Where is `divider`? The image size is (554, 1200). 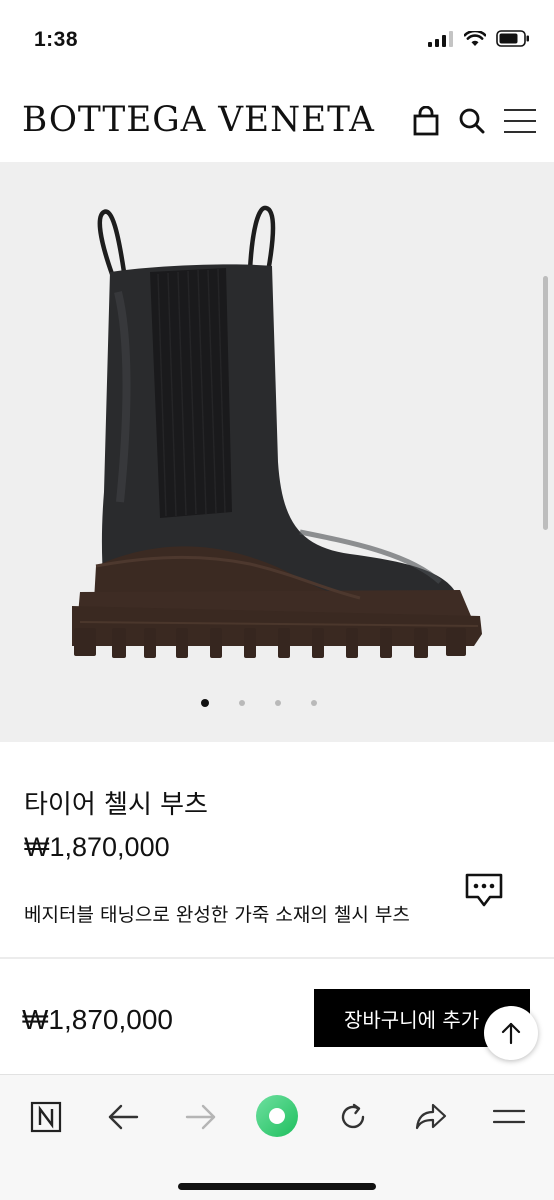
divider is located at coordinates (277, 958).